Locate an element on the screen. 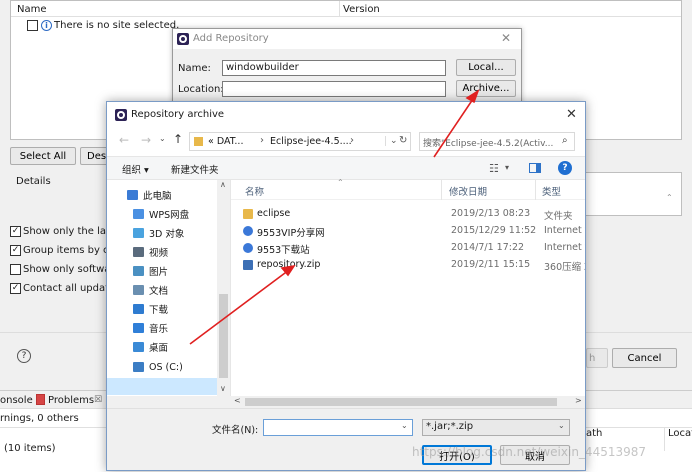  arrow-to-archive-button is located at coordinates (454, 126).